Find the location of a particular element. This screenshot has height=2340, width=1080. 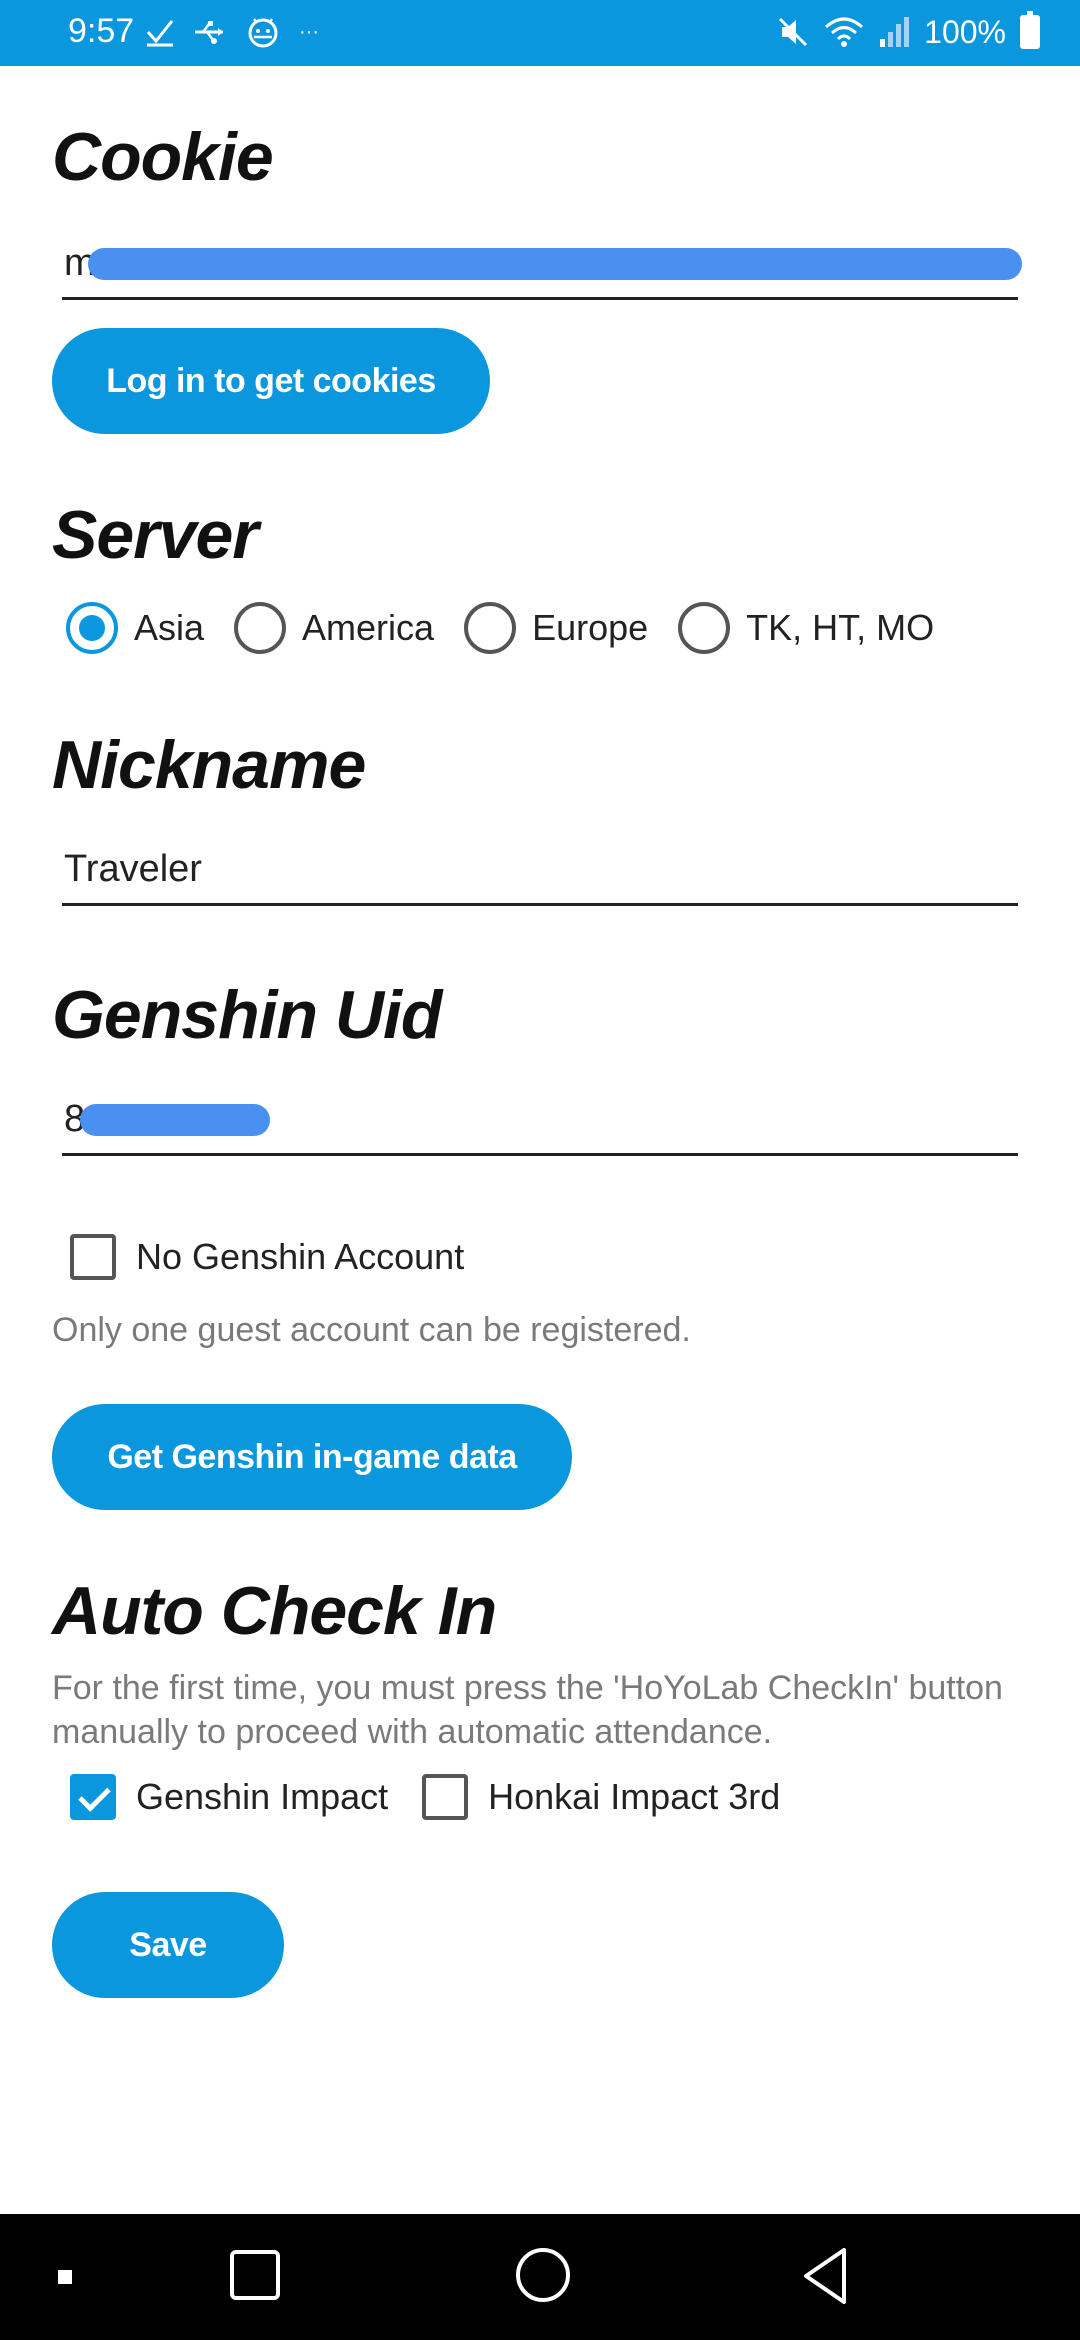

battery-percent: 100% is located at coordinates (965, 31).